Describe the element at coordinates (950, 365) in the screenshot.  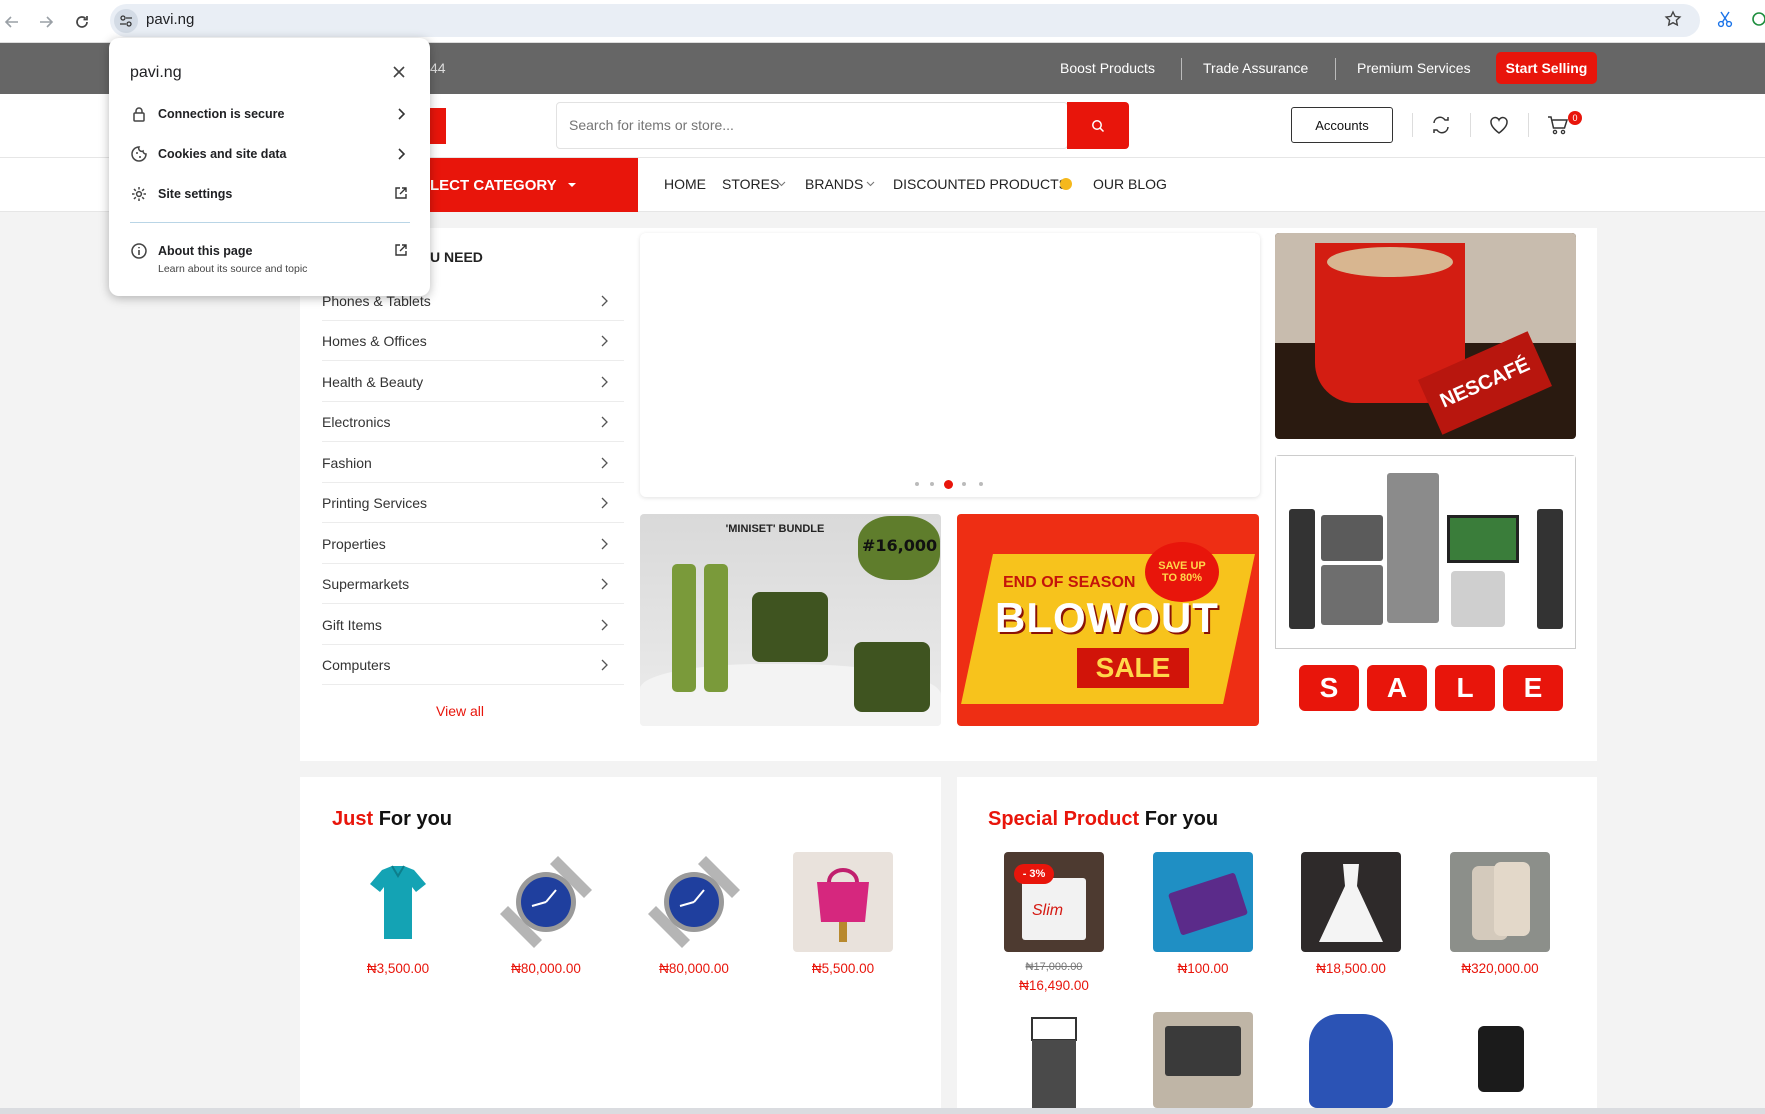
I see `hero-slider` at that location.